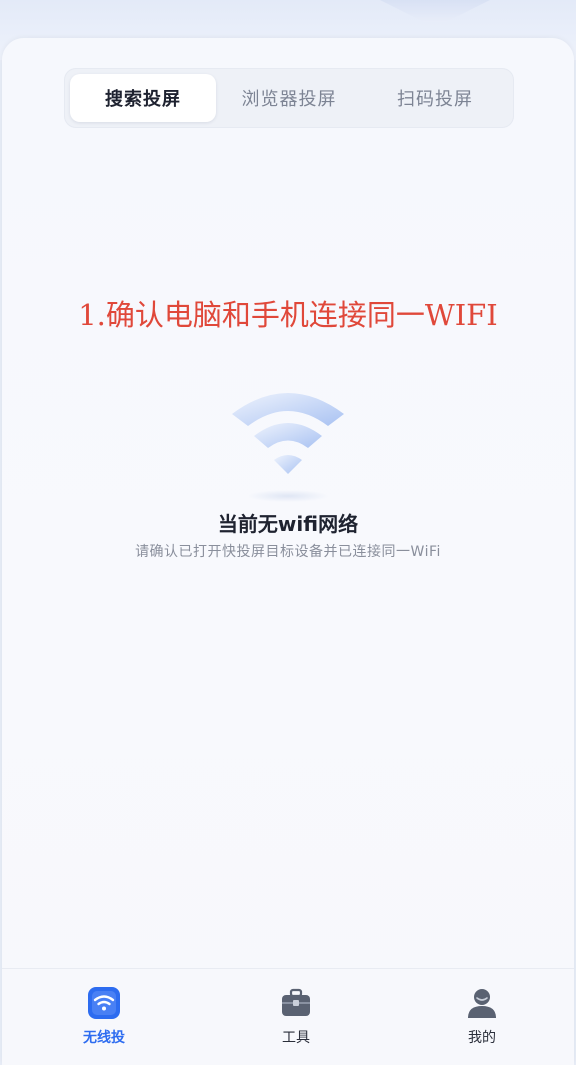 This screenshot has height=1065, width=576. What do you see at coordinates (296, 1003) in the screenshot?
I see `toolbox-icon` at bounding box center [296, 1003].